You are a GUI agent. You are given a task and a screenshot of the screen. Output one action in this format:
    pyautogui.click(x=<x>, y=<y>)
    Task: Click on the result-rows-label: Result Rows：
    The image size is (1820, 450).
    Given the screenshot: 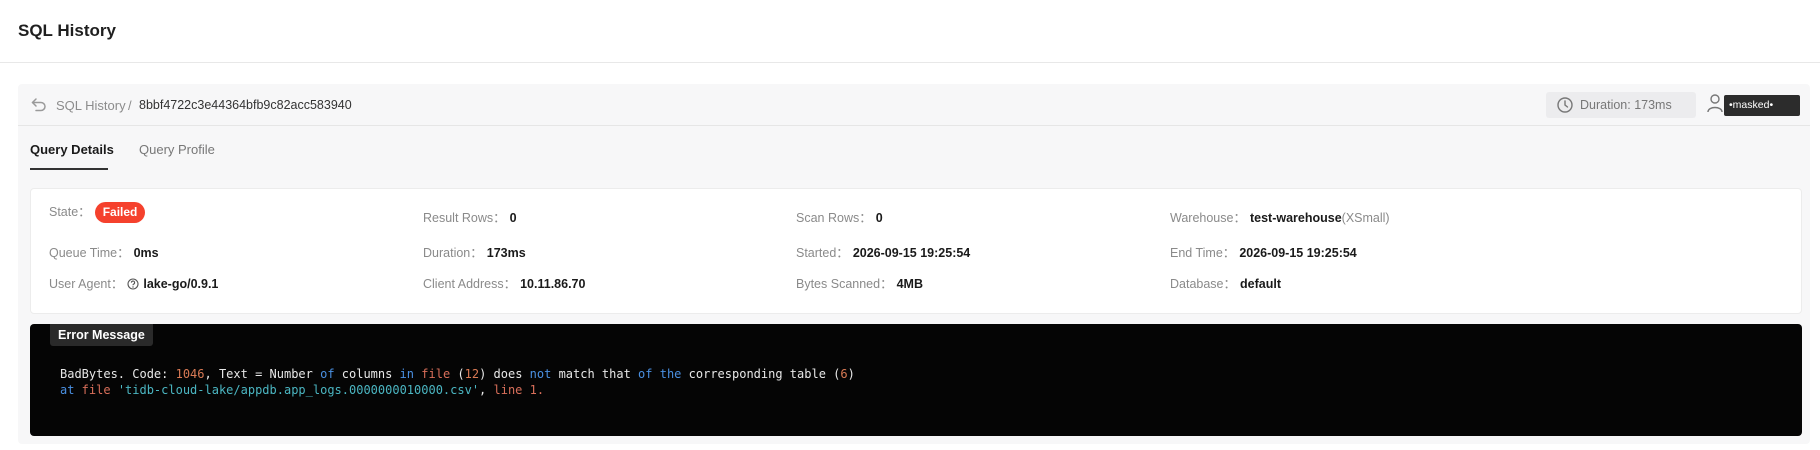 What is the action you would take?
    pyautogui.click(x=464, y=218)
    